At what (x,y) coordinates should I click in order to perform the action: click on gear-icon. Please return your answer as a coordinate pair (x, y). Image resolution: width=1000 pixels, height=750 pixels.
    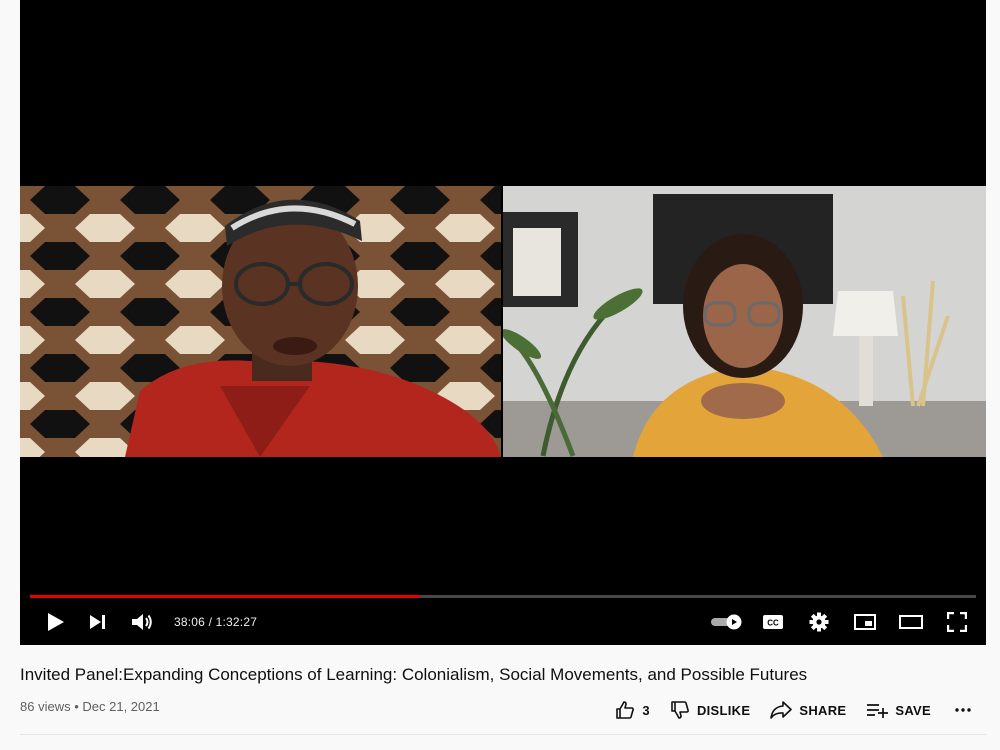
    Looking at the image, I should click on (819, 622).